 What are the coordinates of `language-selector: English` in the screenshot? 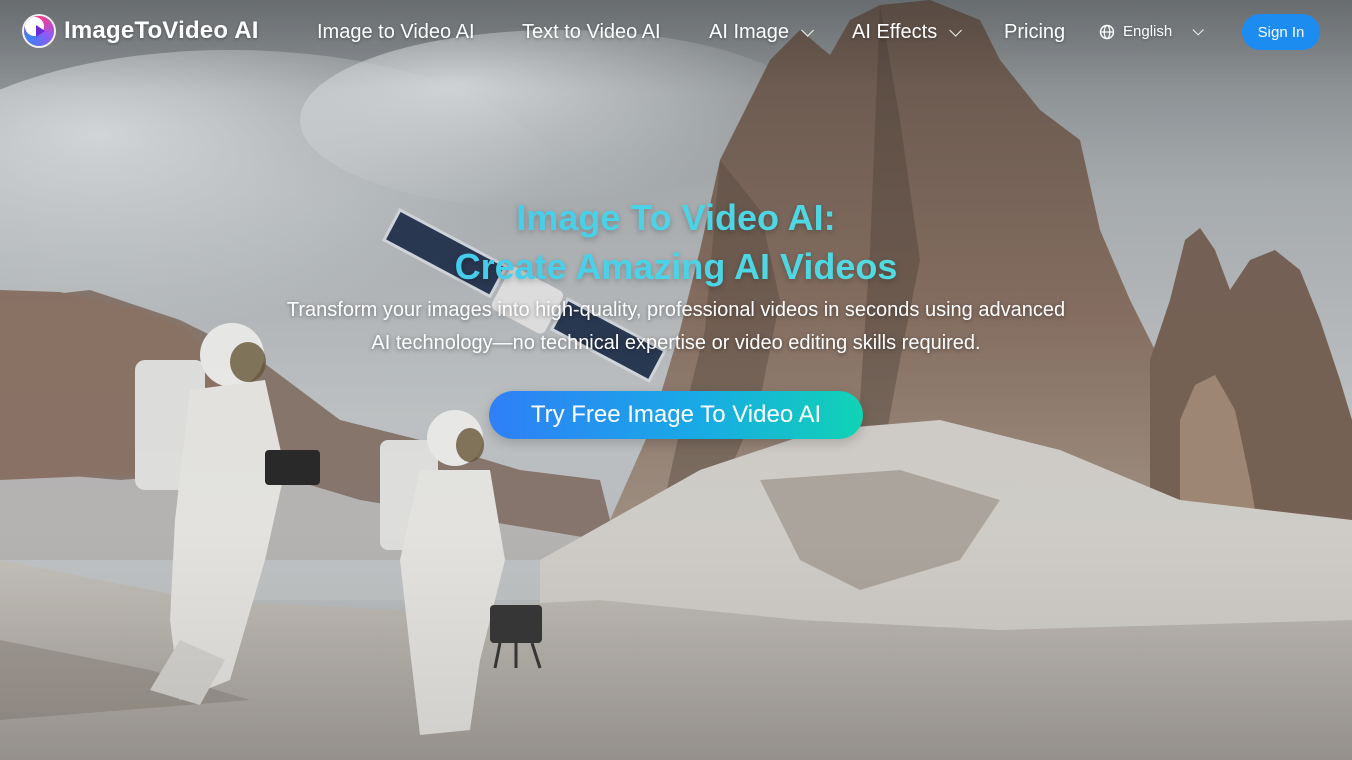 It's located at (1151, 32).